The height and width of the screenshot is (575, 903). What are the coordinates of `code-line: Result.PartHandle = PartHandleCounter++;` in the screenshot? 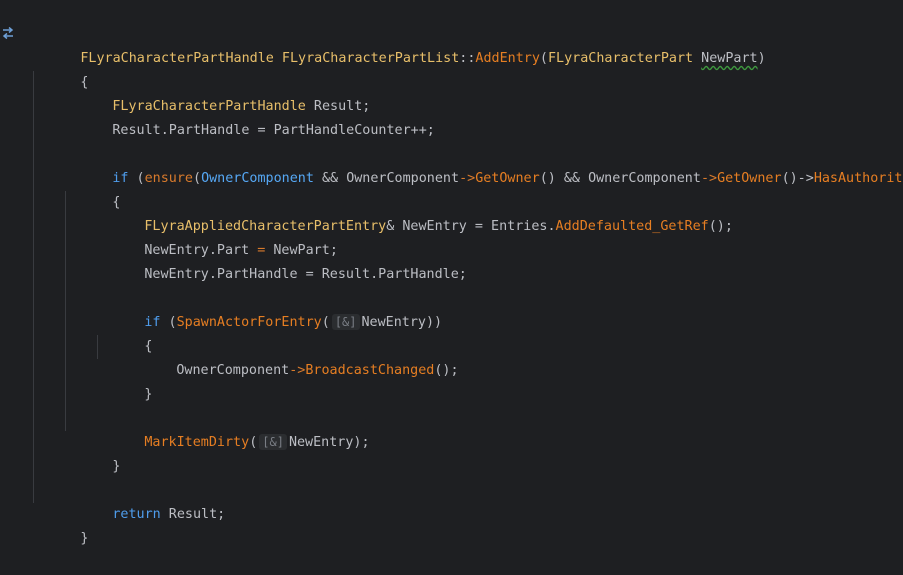 It's located at (467, 116).